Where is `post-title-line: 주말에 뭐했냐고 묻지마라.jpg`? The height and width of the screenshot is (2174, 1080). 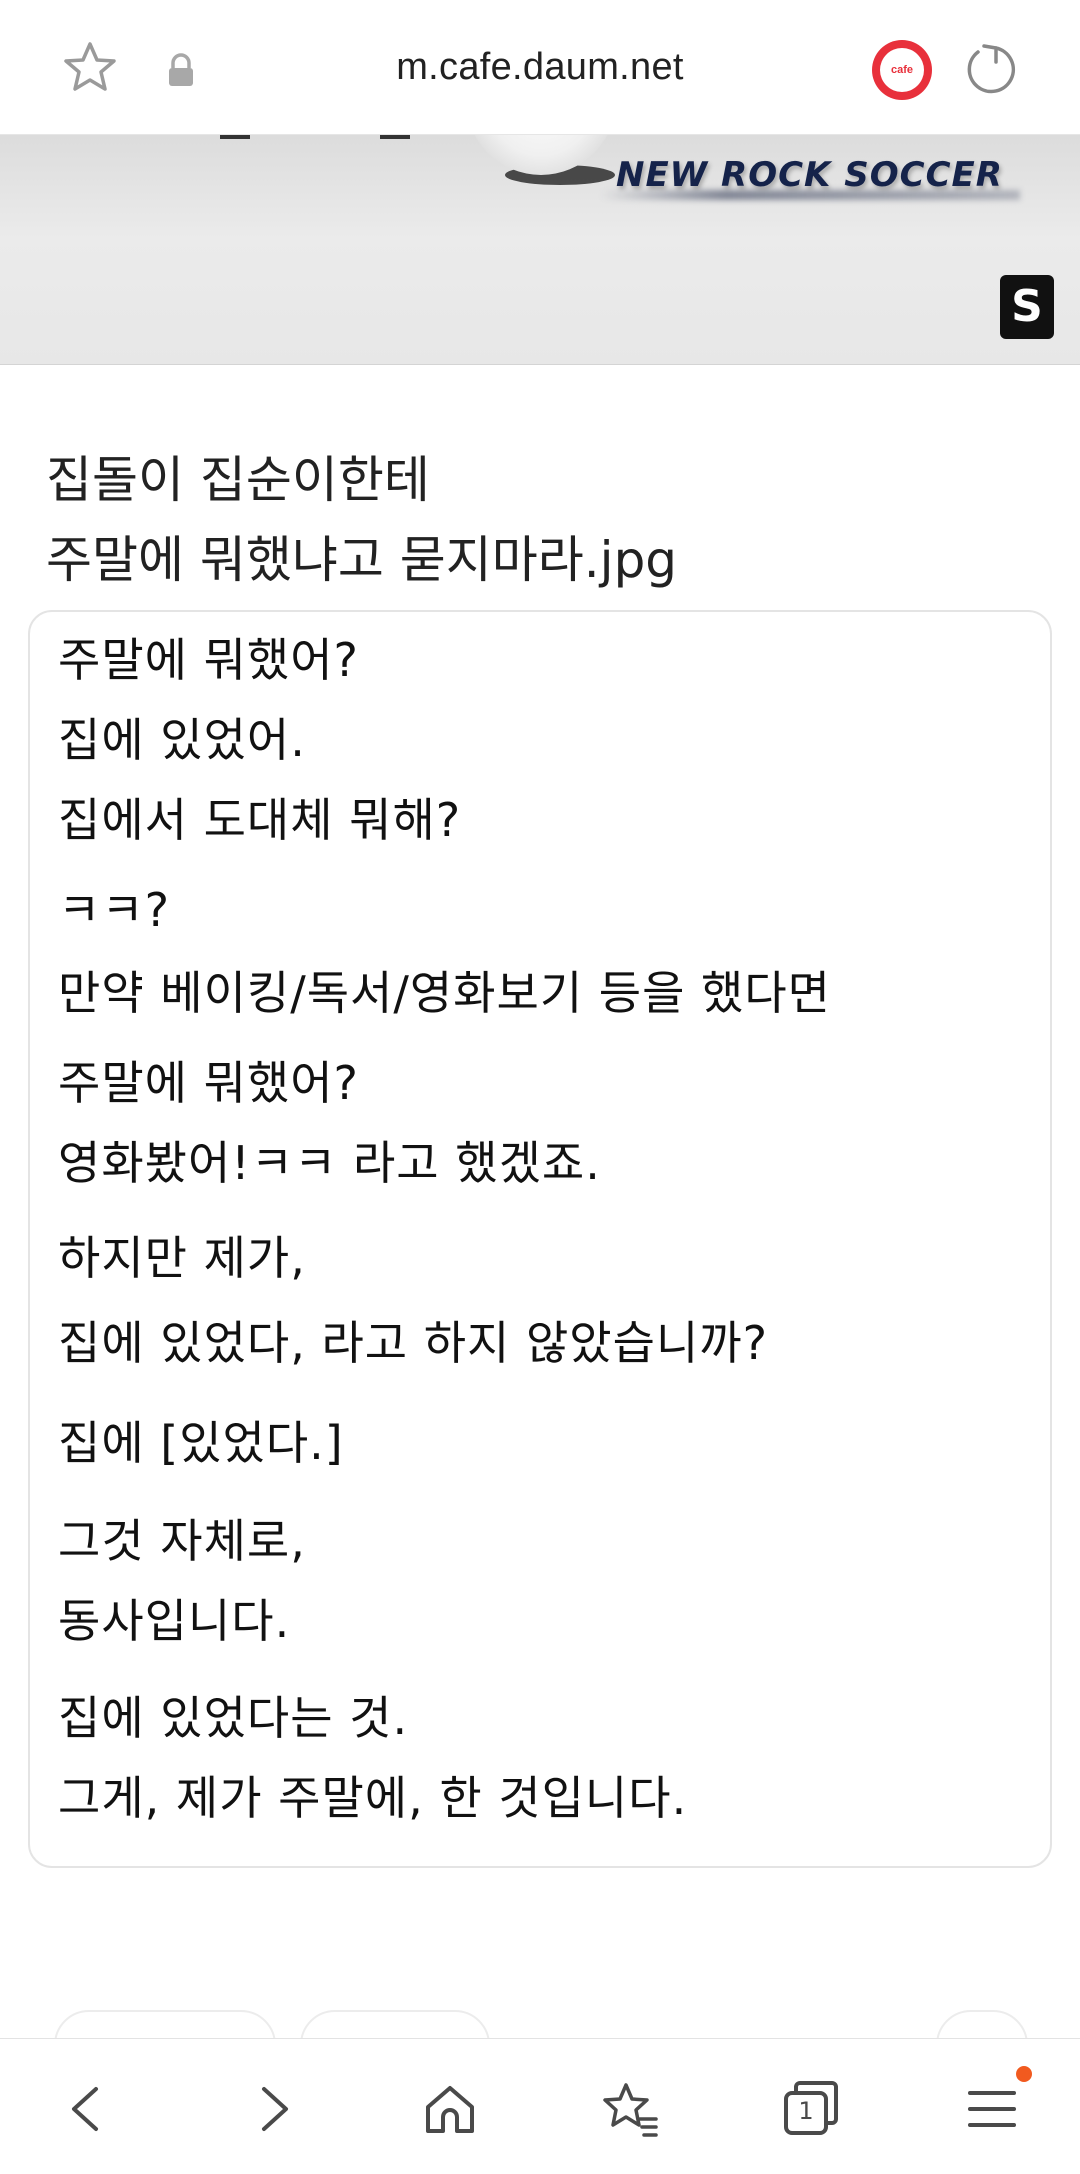
post-title-line: 주말에 뭐했냐고 묻지마라.jpg is located at coordinates (362, 560).